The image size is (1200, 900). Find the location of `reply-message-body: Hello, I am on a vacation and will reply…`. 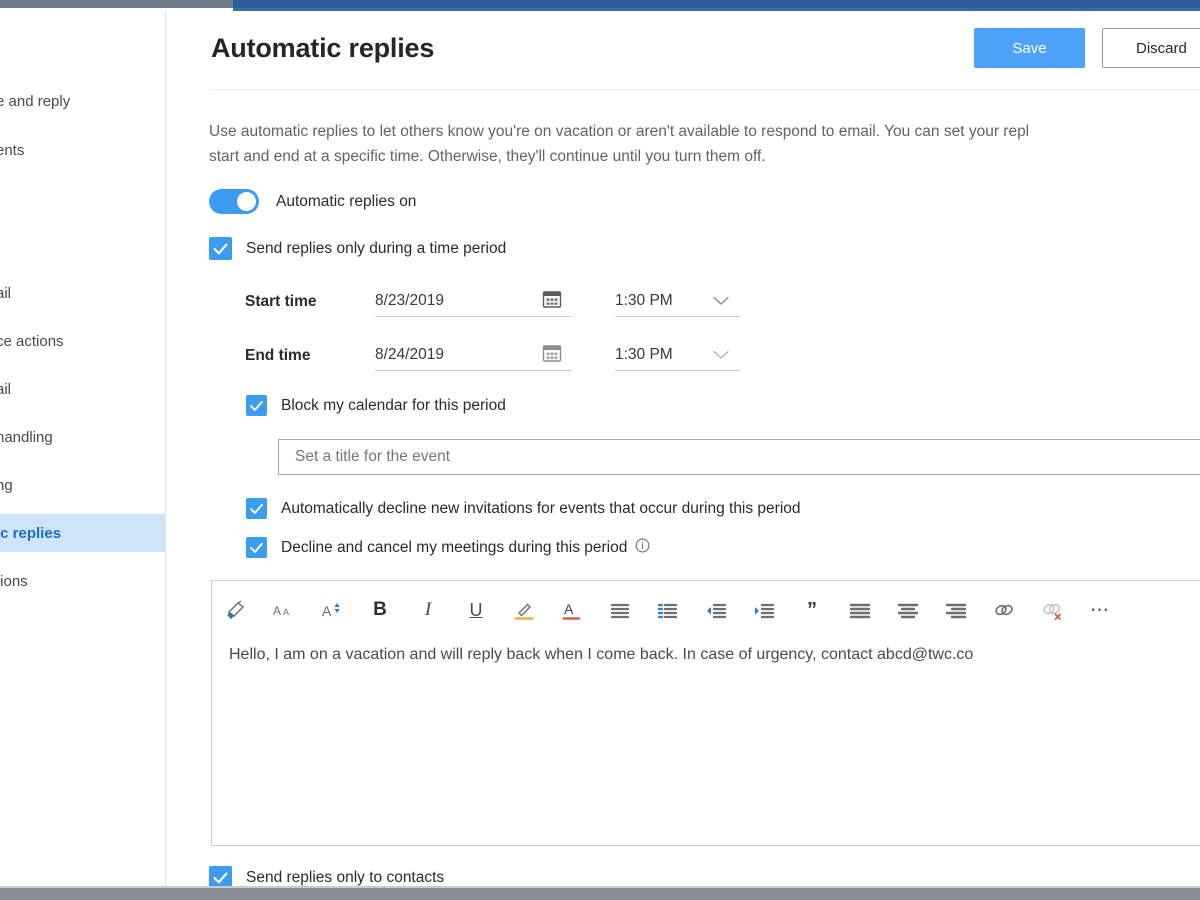

reply-message-body: Hello, I am on a vacation and will reply… is located at coordinates (714, 655).